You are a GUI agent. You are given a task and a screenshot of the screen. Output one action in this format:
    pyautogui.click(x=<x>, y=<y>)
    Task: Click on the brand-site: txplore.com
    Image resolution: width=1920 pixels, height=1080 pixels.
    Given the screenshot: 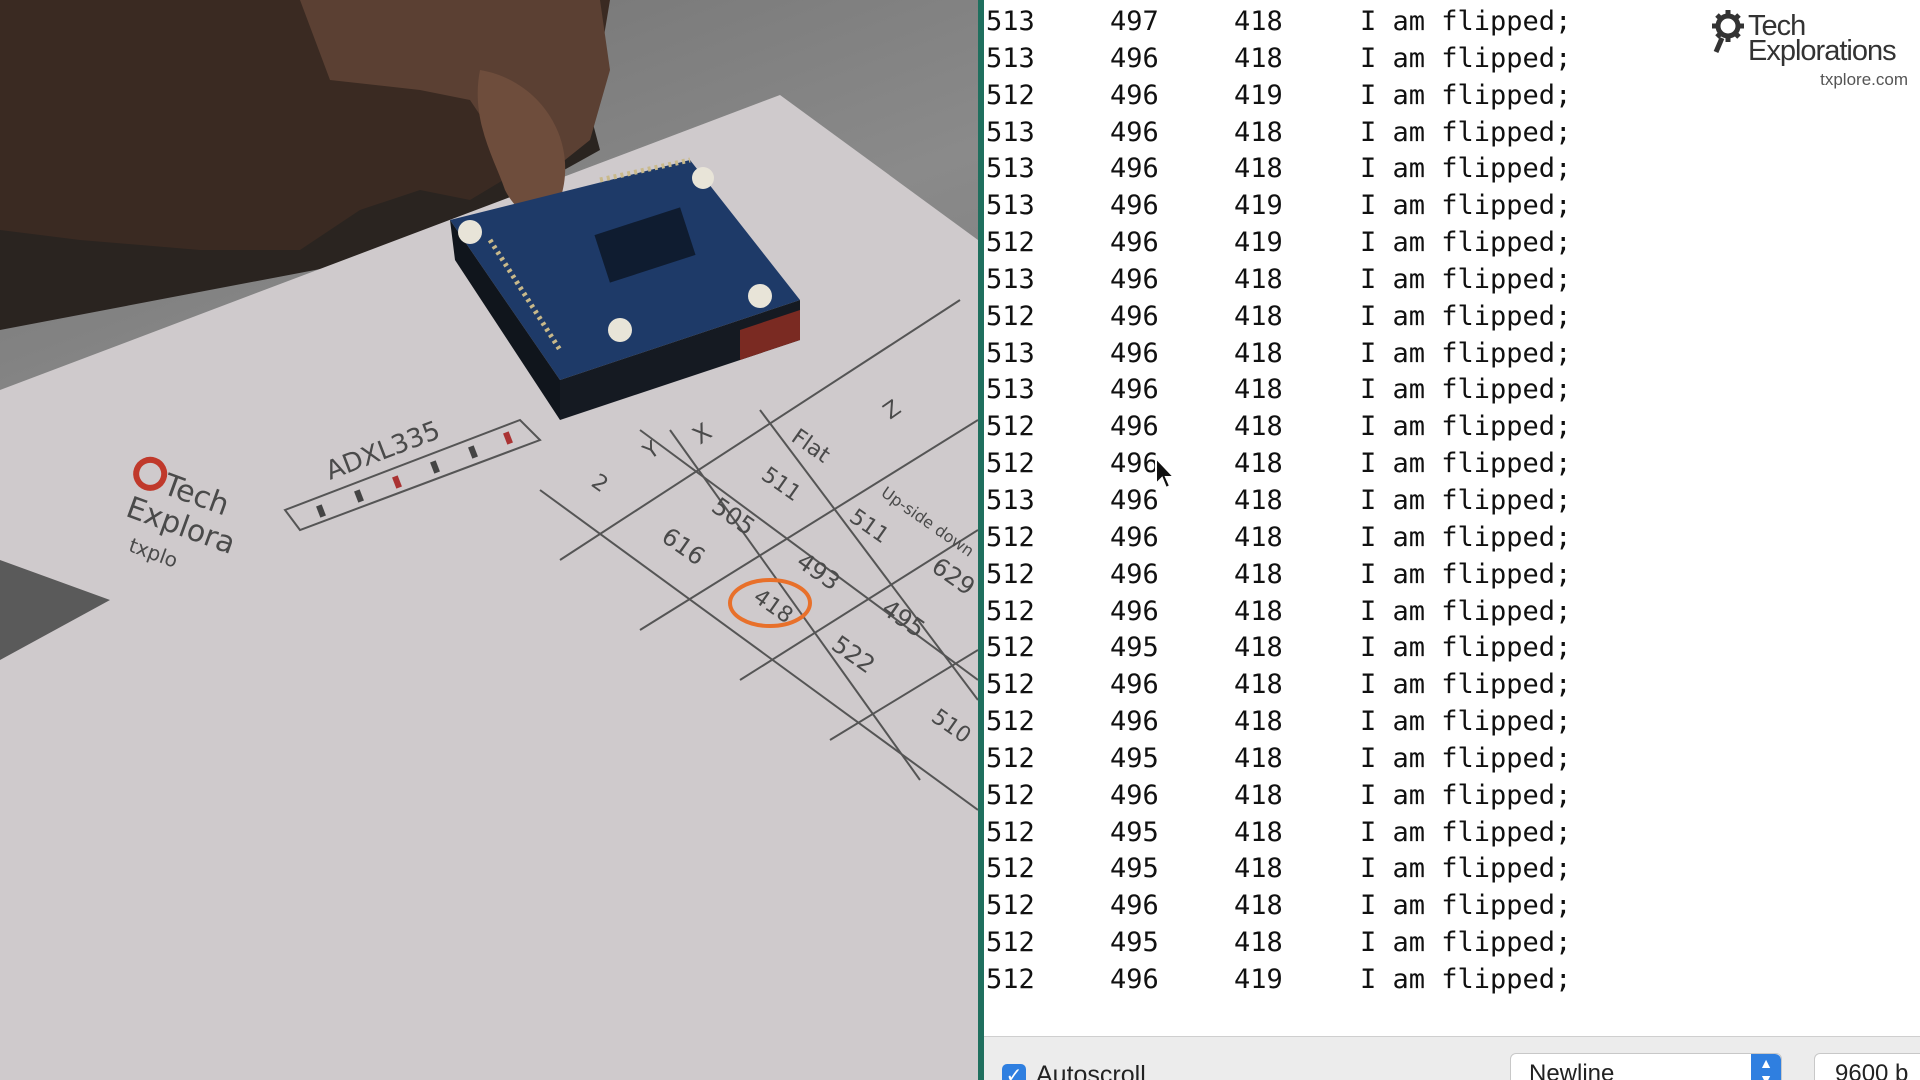 What is the action you would take?
    pyautogui.click(x=1864, y=79)
    